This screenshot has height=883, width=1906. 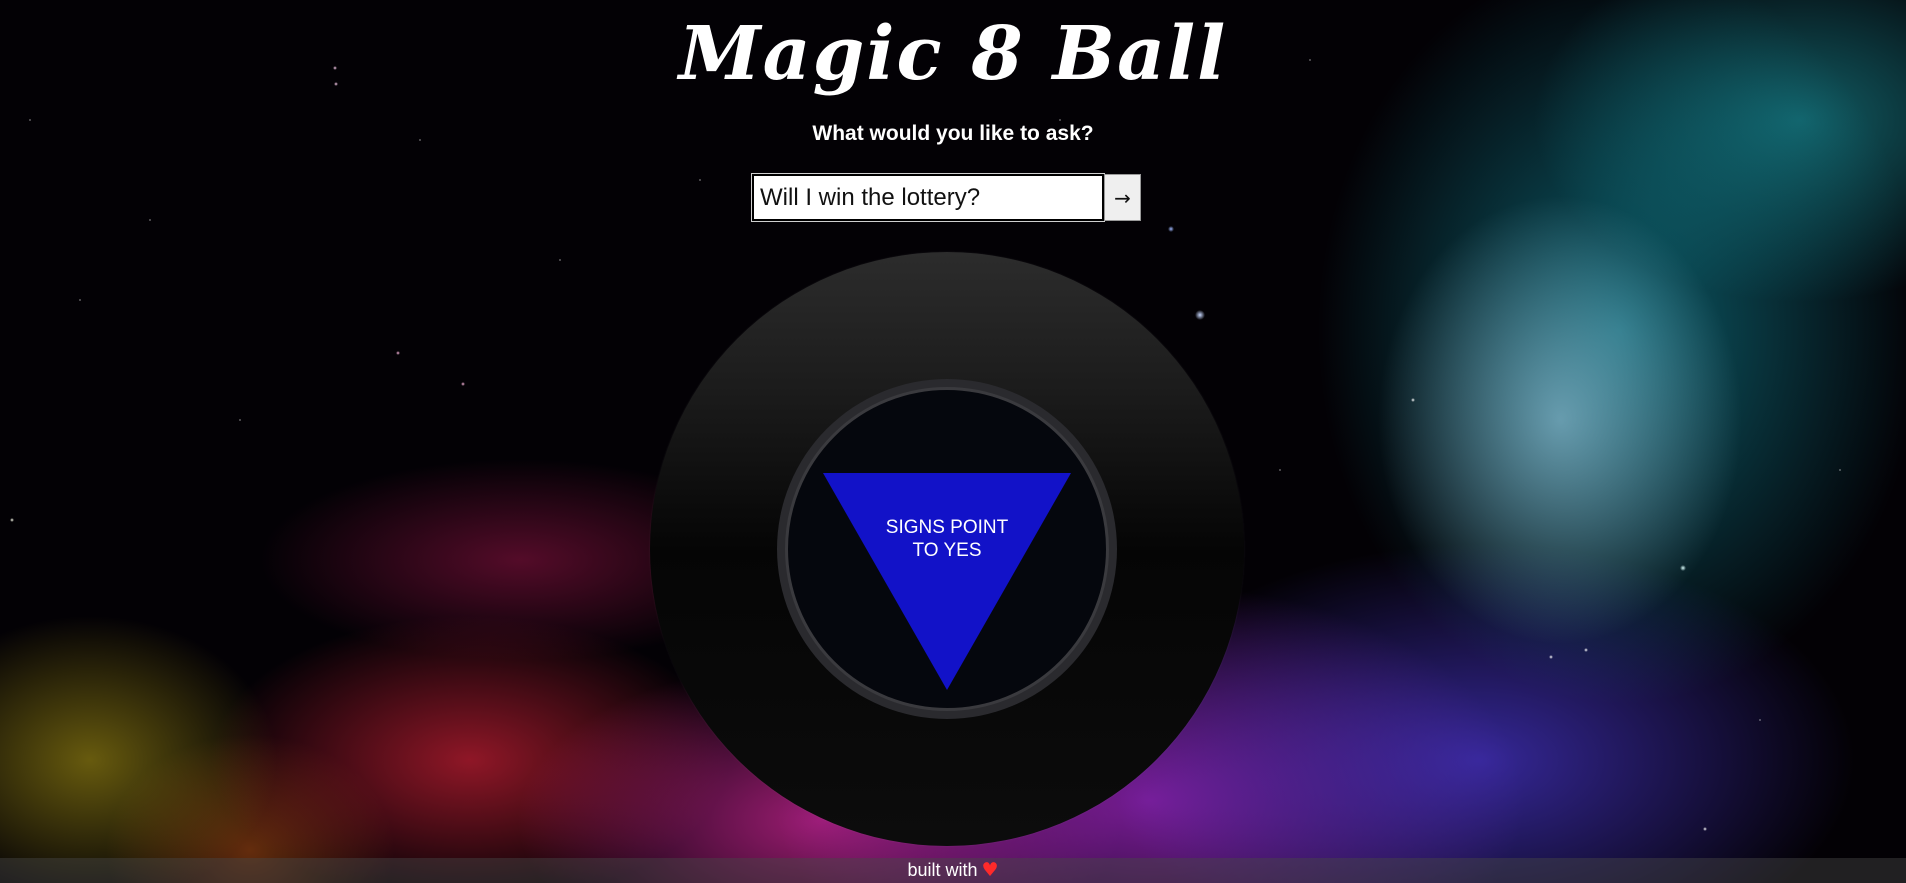 I want to click on answer-text: SIGNS POINT TO YES, so click(x=947, y=539).